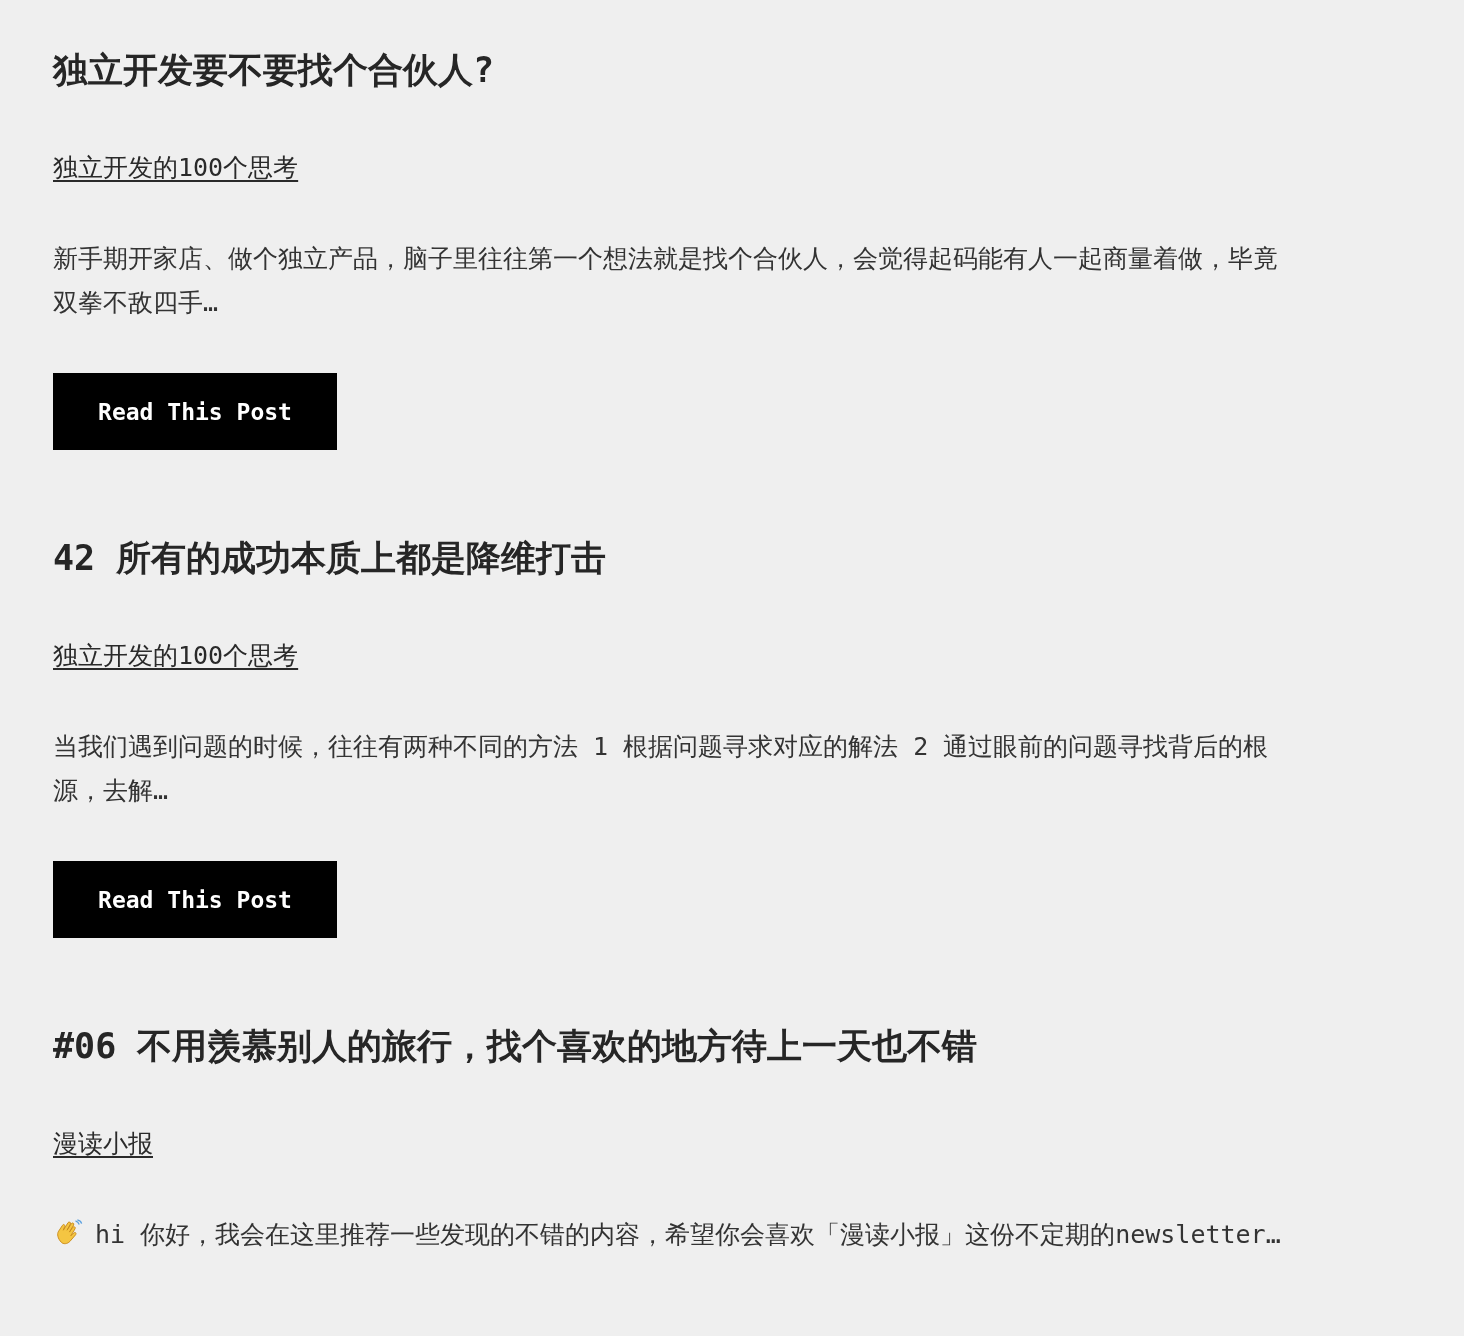  I want to click on post-title: #06 不用羡慕别人的旅行，找个喜欢的地方待上一天也不错, so click(515, 1046).